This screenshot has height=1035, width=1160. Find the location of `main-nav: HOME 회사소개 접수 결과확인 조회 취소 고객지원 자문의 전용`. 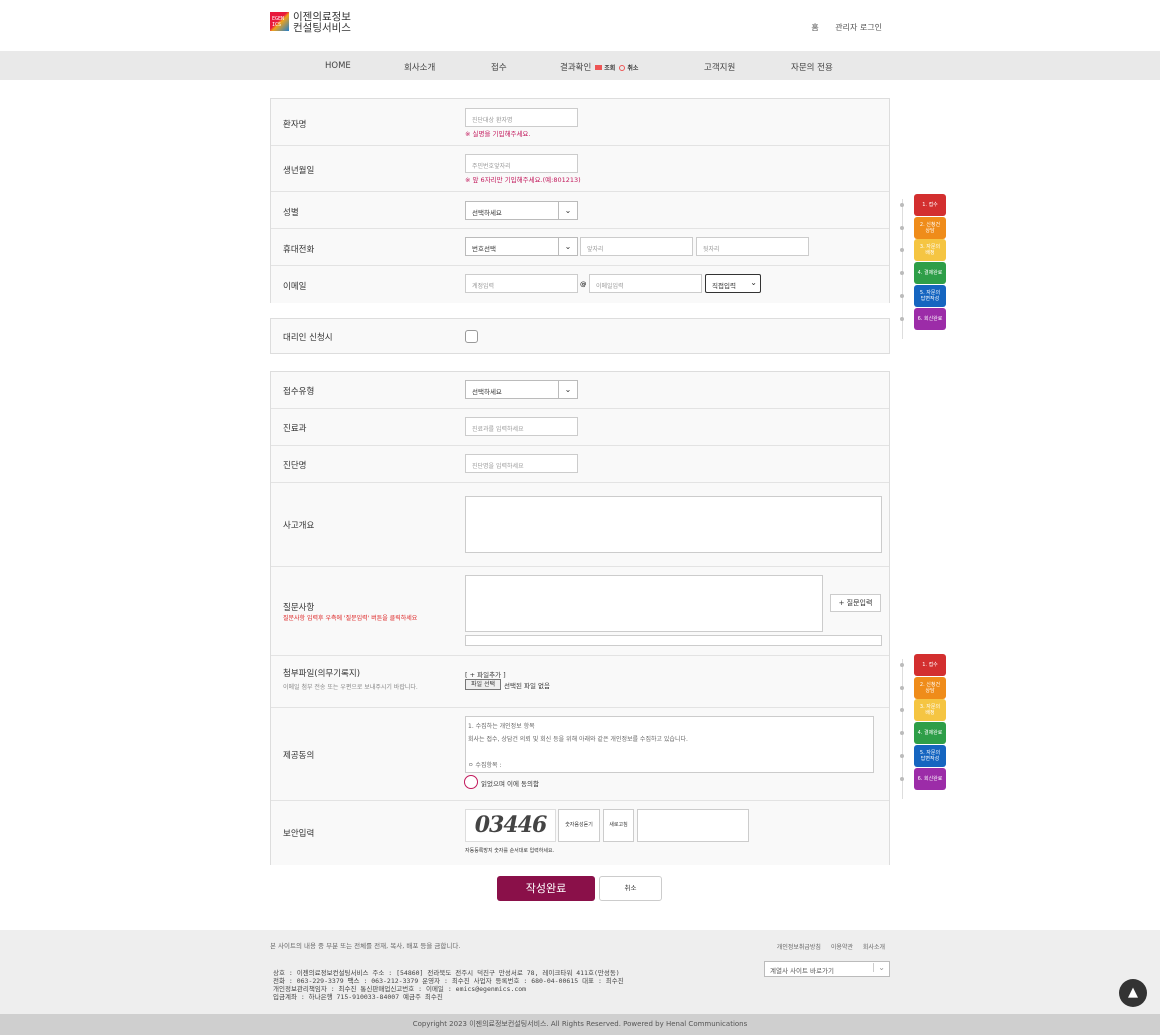

main-nav: HOME 회사소개 접수 결과확인 조회 취소 고객지원 자문의 전용 is located at coordinates (580, 65).